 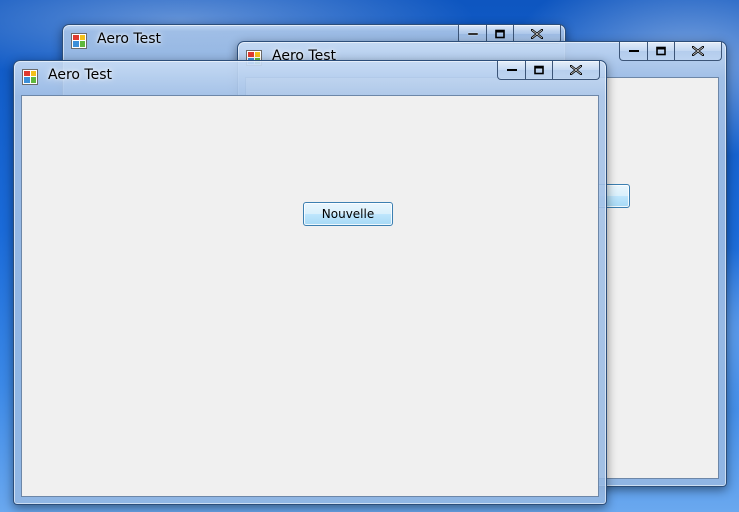 I want to click on nouvelle-button: Nouvelle, so click(x=348, y=214).